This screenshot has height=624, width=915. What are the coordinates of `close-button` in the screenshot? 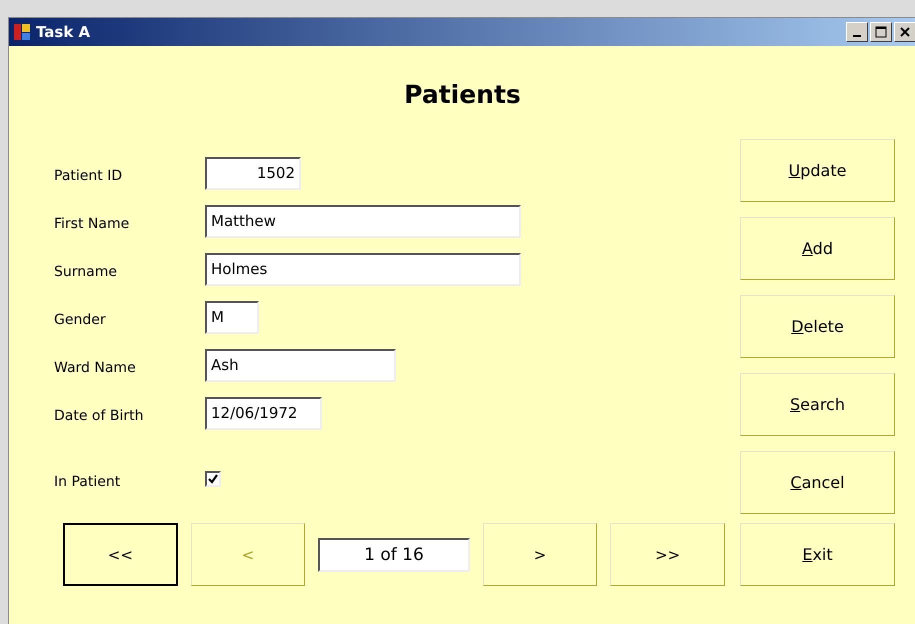 It's located at (904, 32).